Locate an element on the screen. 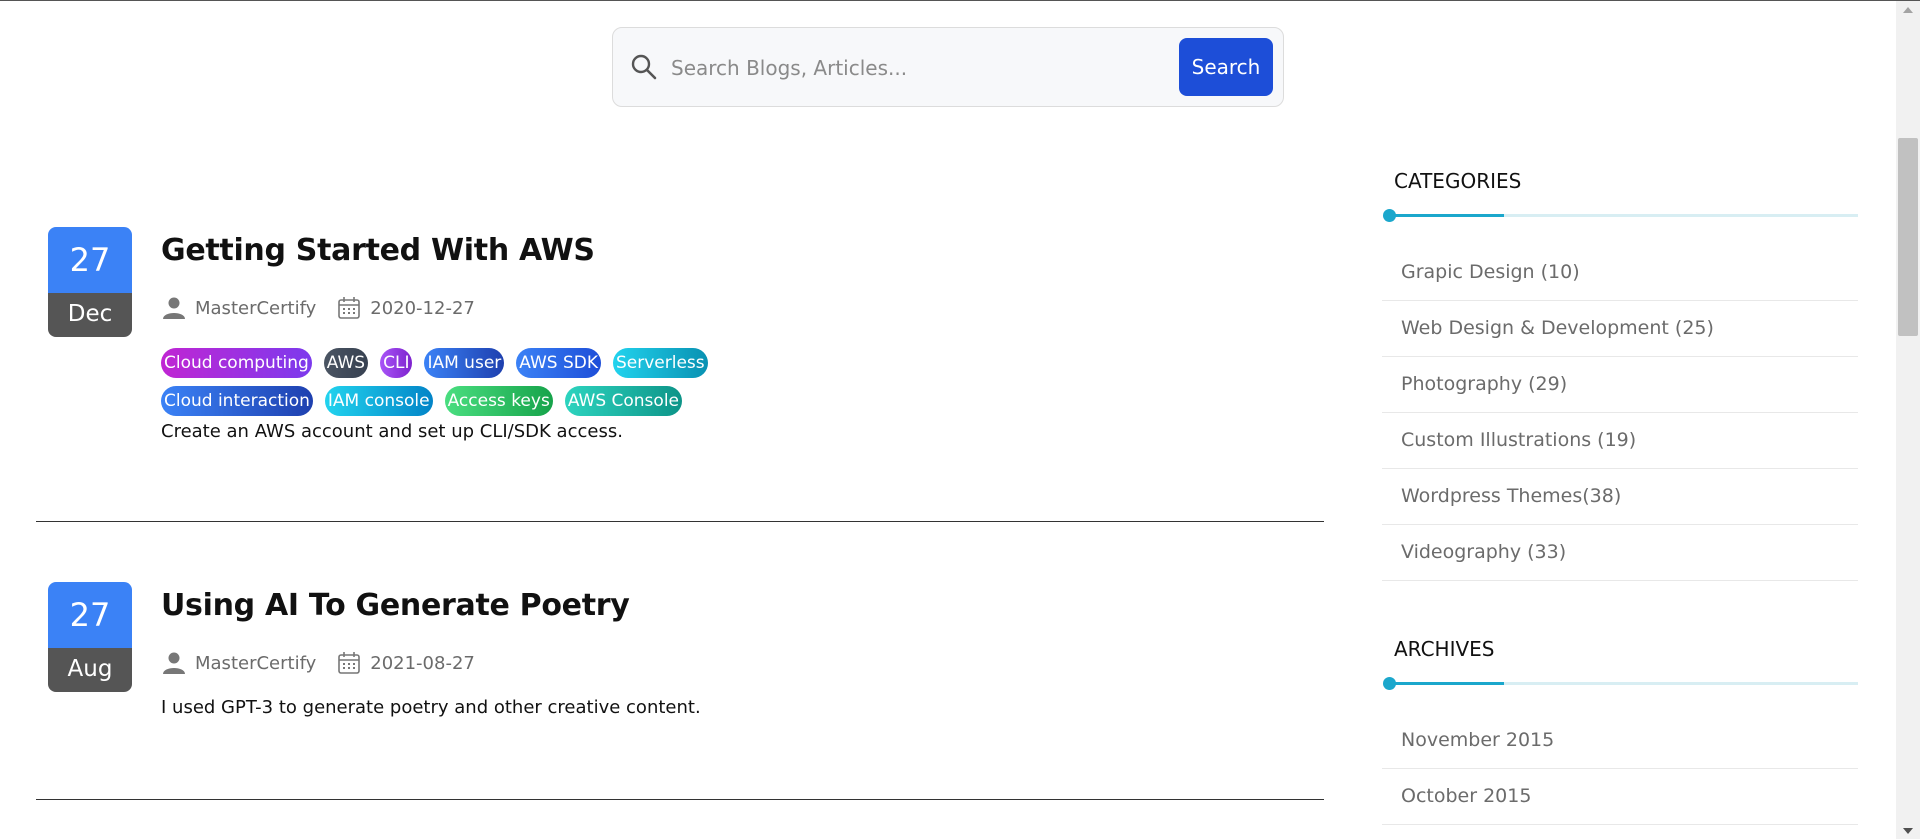 This screenshot has width=1920, height=839. tag-pill: AWS is located at coordinates (346, 363).